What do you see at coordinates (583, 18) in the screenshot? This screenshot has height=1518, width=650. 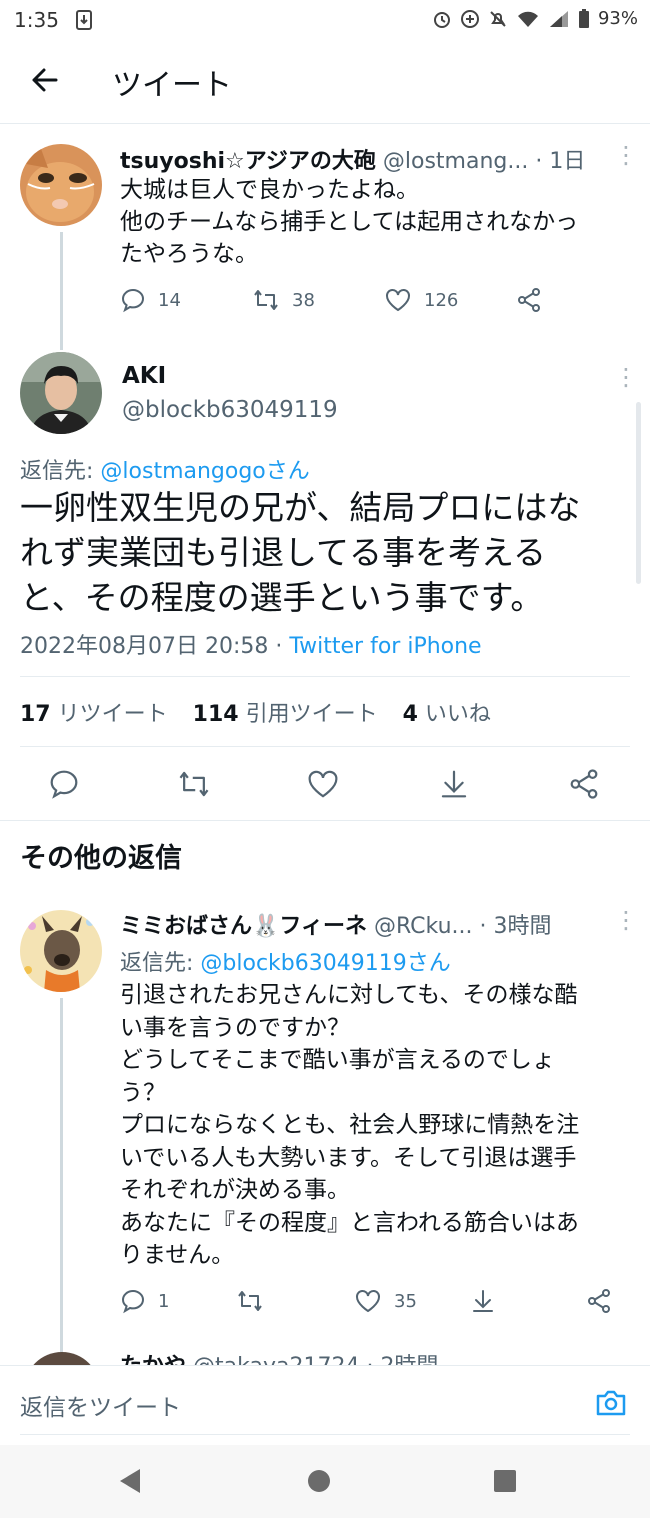 I see `battery-icon` at bounding box center [583, 18].